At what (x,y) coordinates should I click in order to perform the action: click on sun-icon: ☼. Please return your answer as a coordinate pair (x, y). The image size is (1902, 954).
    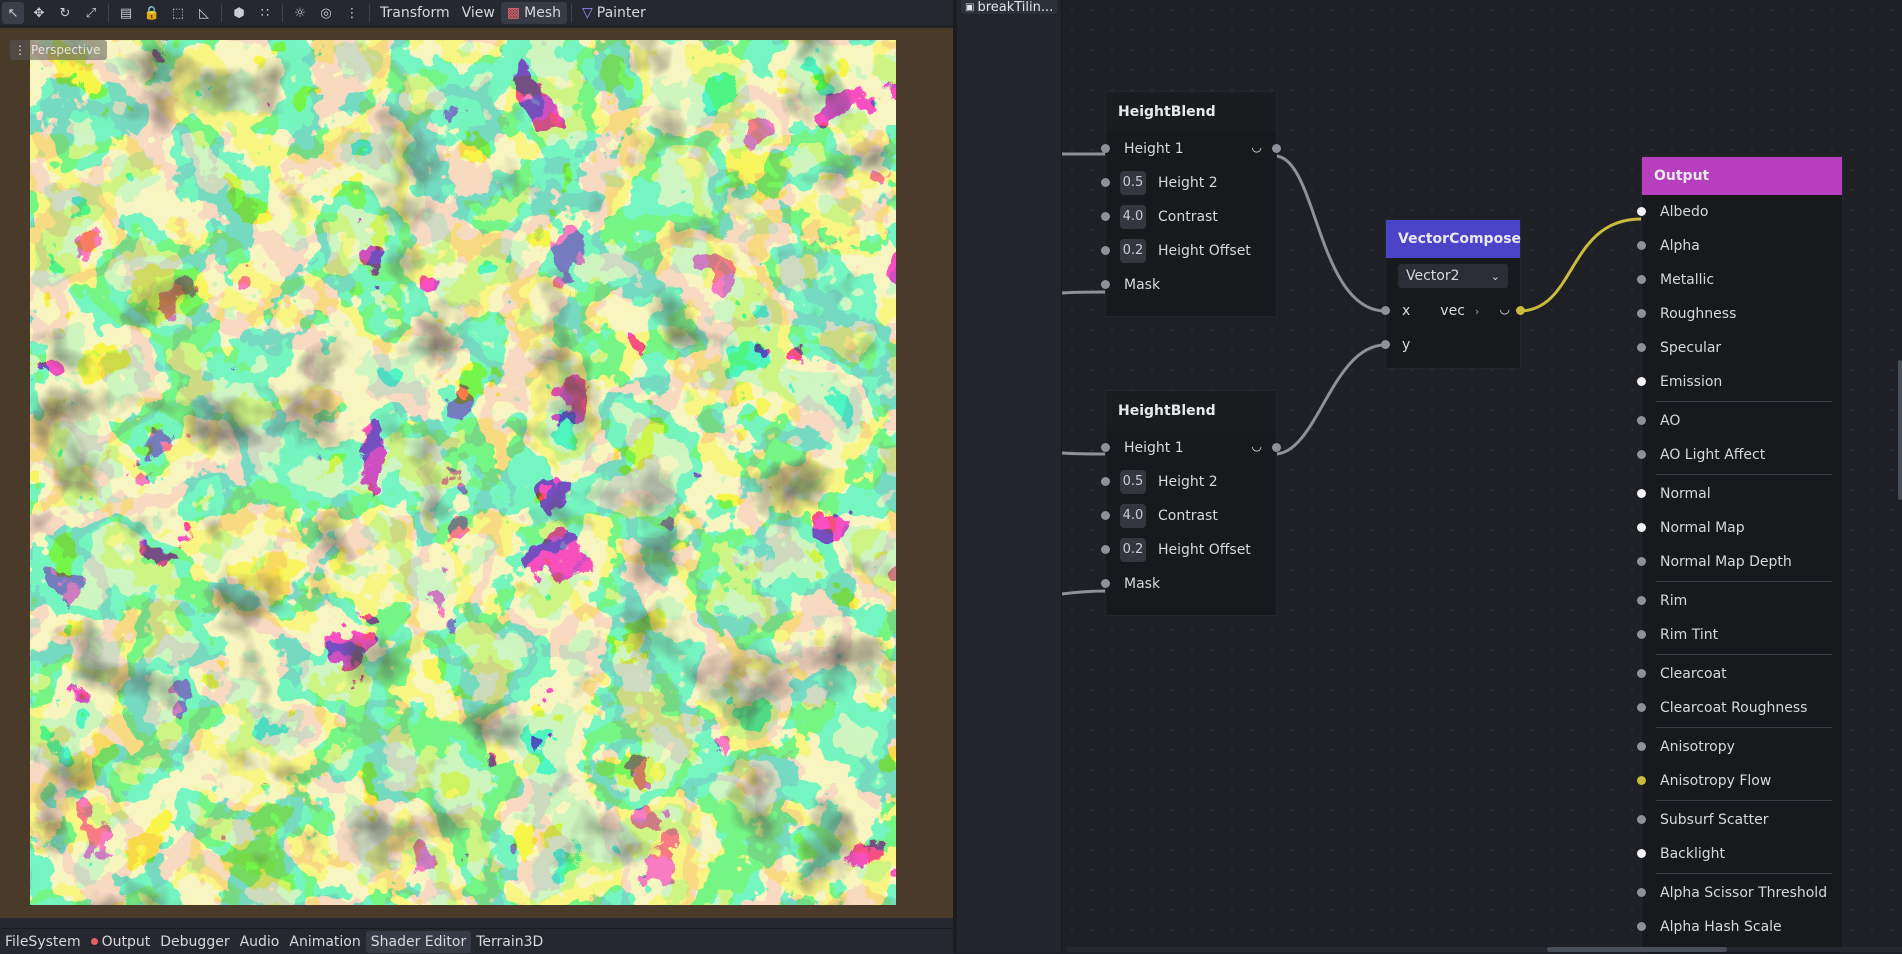
    Looking at the image, I should click on (300, 13).